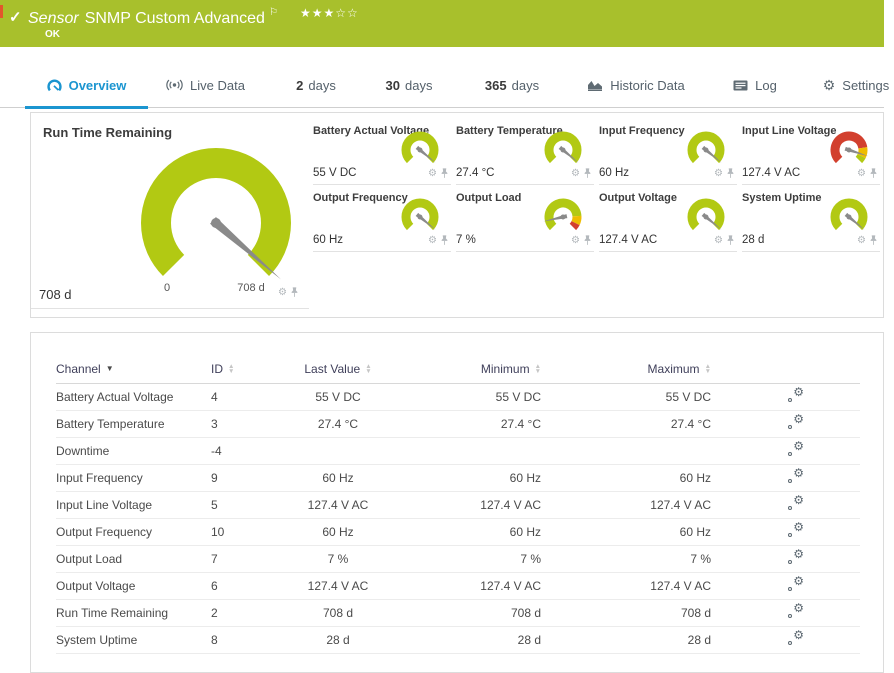 The width and height of the screenshot is (894, 673). Describe the element at coordinates (642, 131) in the screenshot. I see `gauge-title: Input Frequency` at that location.